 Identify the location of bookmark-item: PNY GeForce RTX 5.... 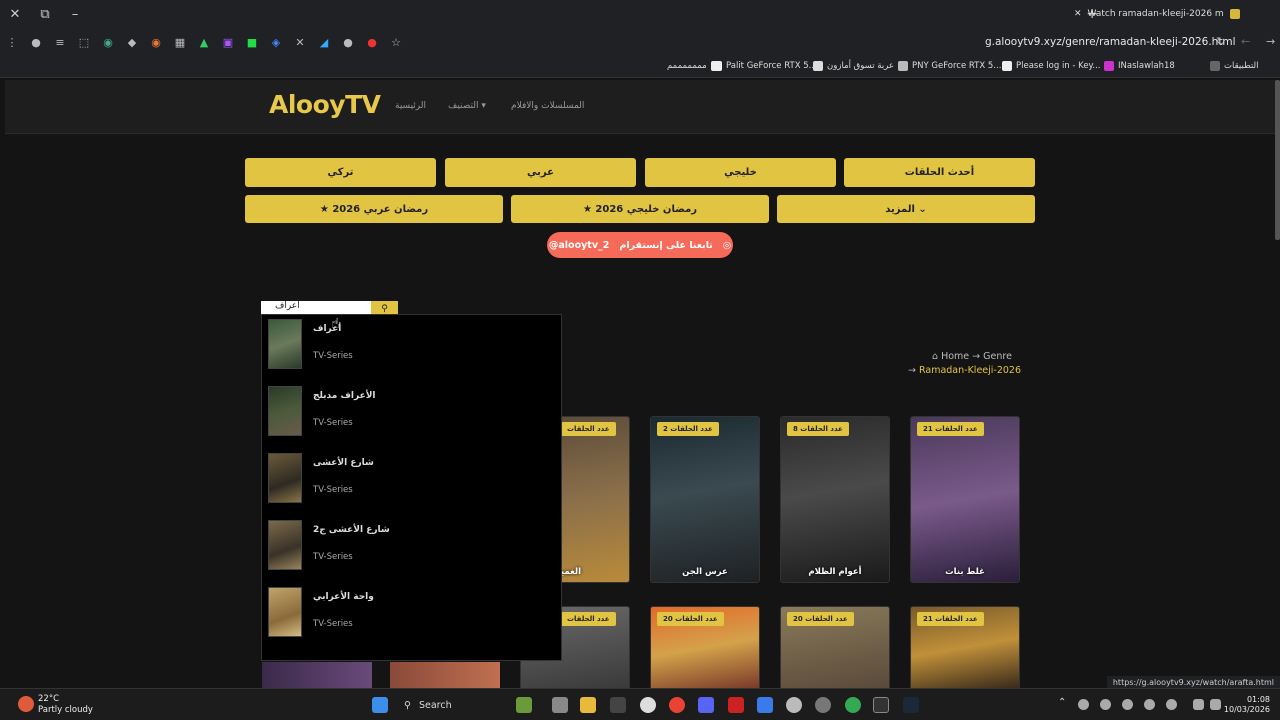
(949, 66).